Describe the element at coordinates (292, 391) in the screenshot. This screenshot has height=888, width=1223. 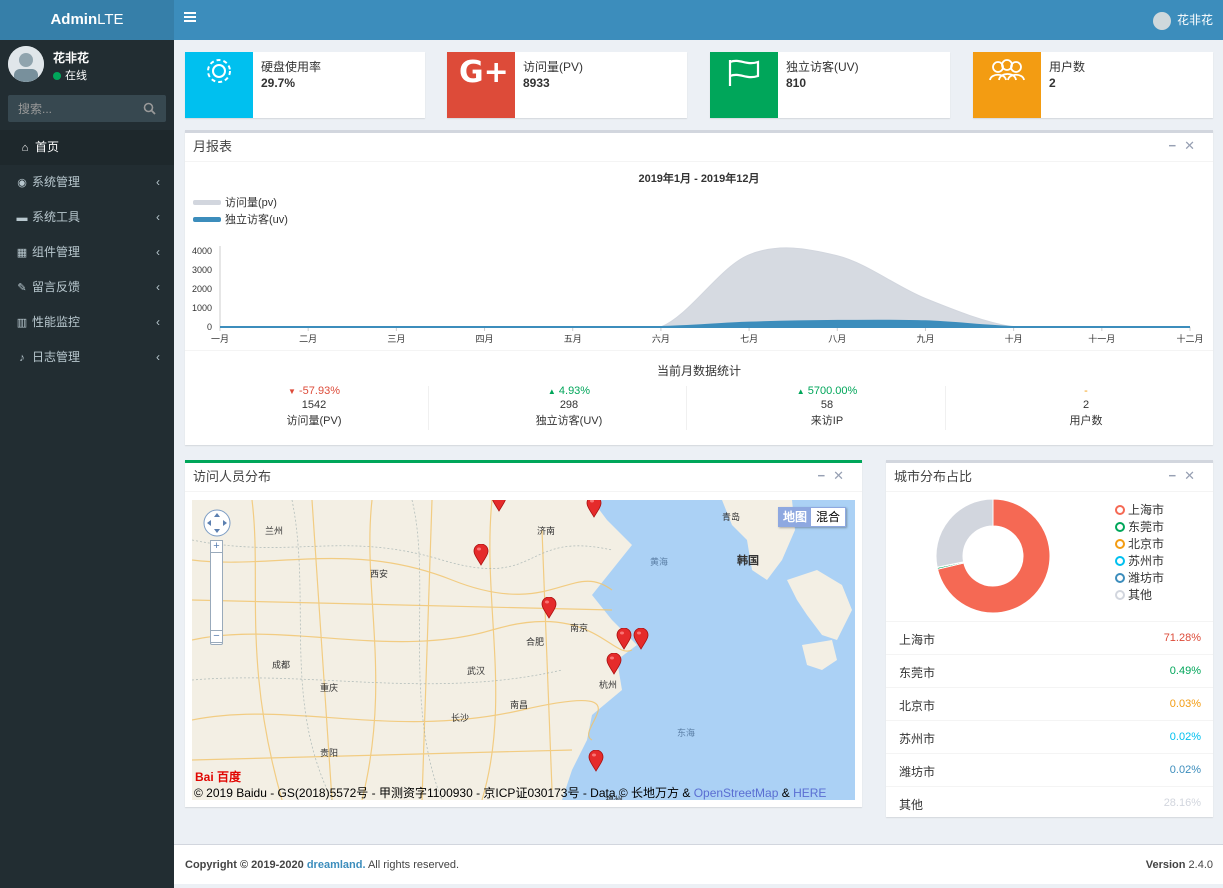
I see `caret-down-icon: ▼` at that location.